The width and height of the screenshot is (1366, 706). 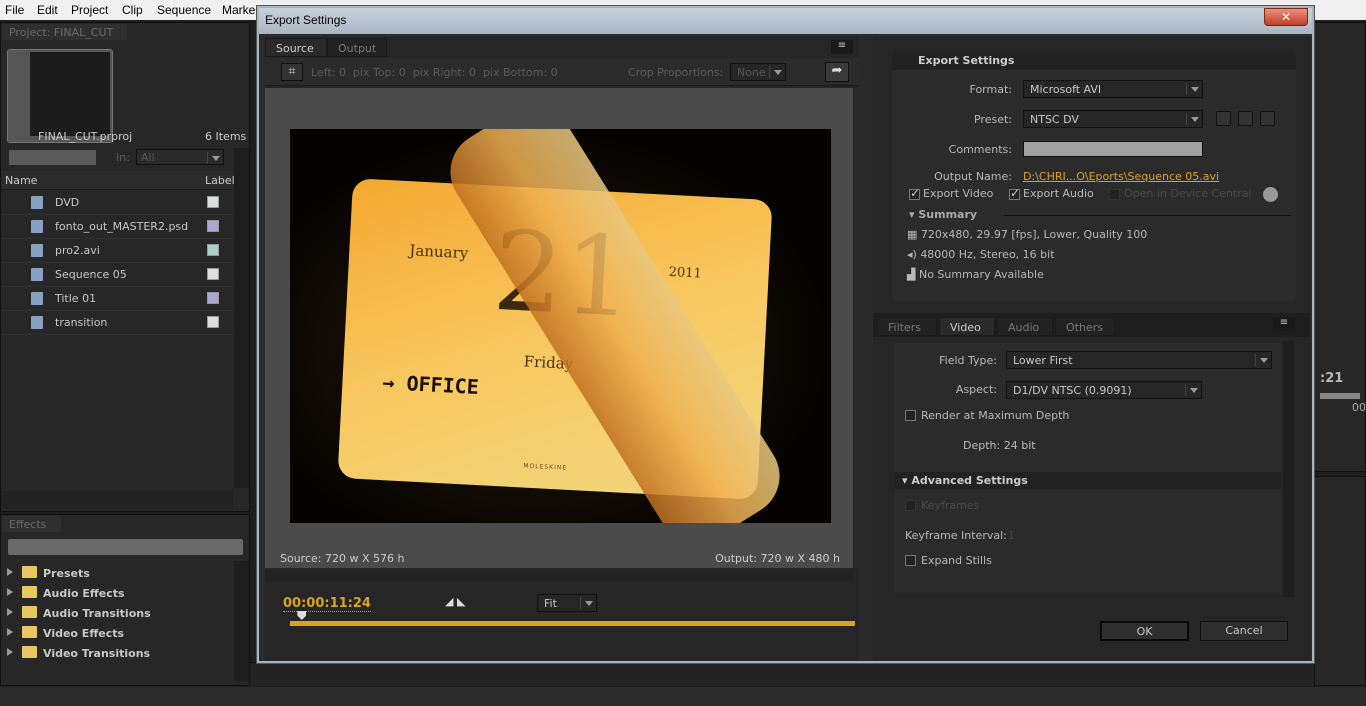 I want to click on expand-stills-checkbox, so click(x=910, y=560).